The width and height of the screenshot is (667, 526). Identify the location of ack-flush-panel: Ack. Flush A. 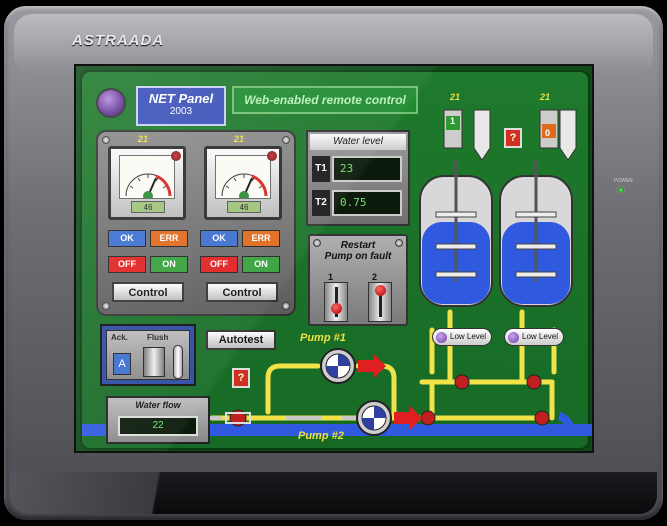
(148, 355).